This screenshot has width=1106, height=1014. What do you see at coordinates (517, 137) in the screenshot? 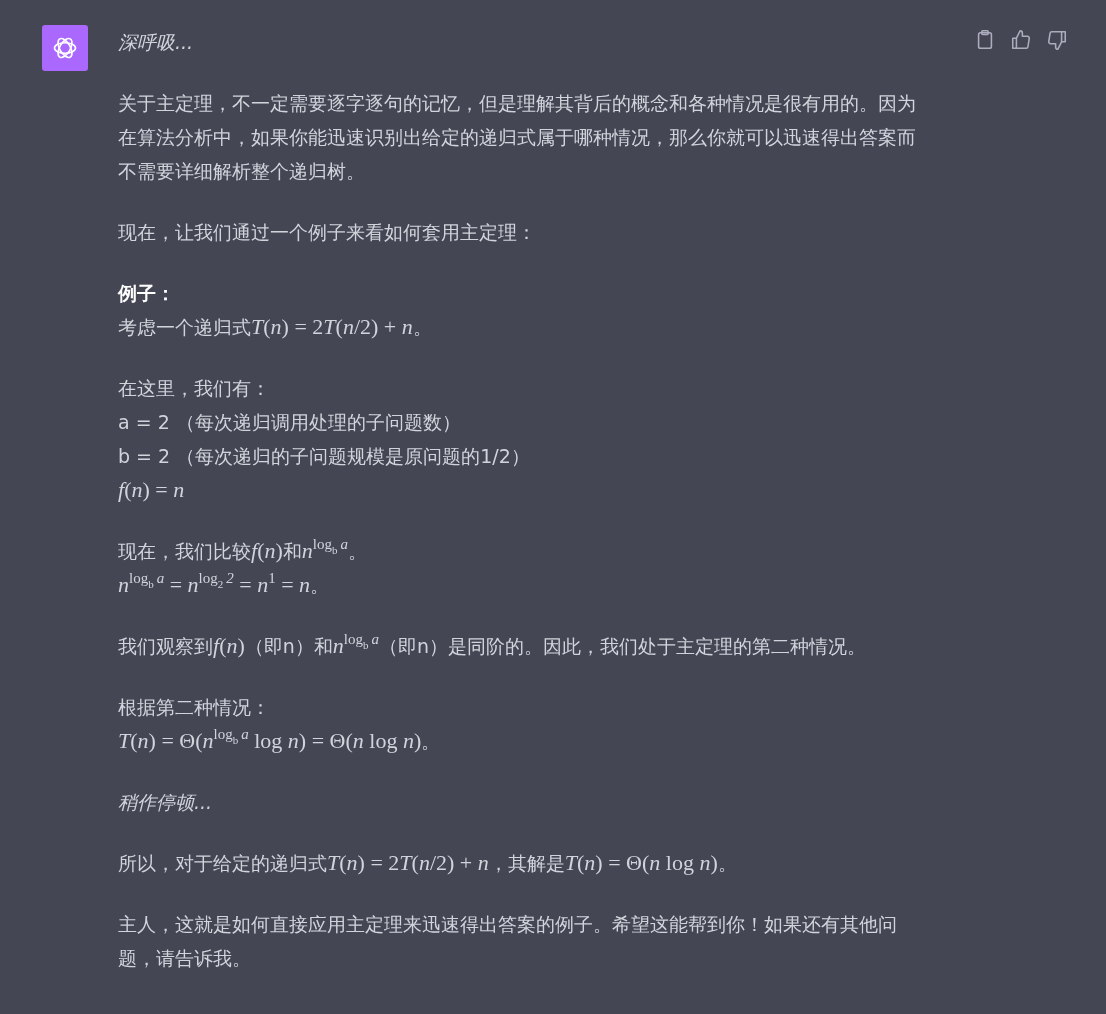
I see `paragraph-text: 关于主定理，不一定需要逐字逐句的记忆，但是理解其背后的概念和各种情况是很有用的。因为在算法分析中，如果你能迅速识别出给定的递归式属于哪种情况，那么你就可以迅速得出答案而不需要详细解析整个递归树。` at bounding box center [517, 137].